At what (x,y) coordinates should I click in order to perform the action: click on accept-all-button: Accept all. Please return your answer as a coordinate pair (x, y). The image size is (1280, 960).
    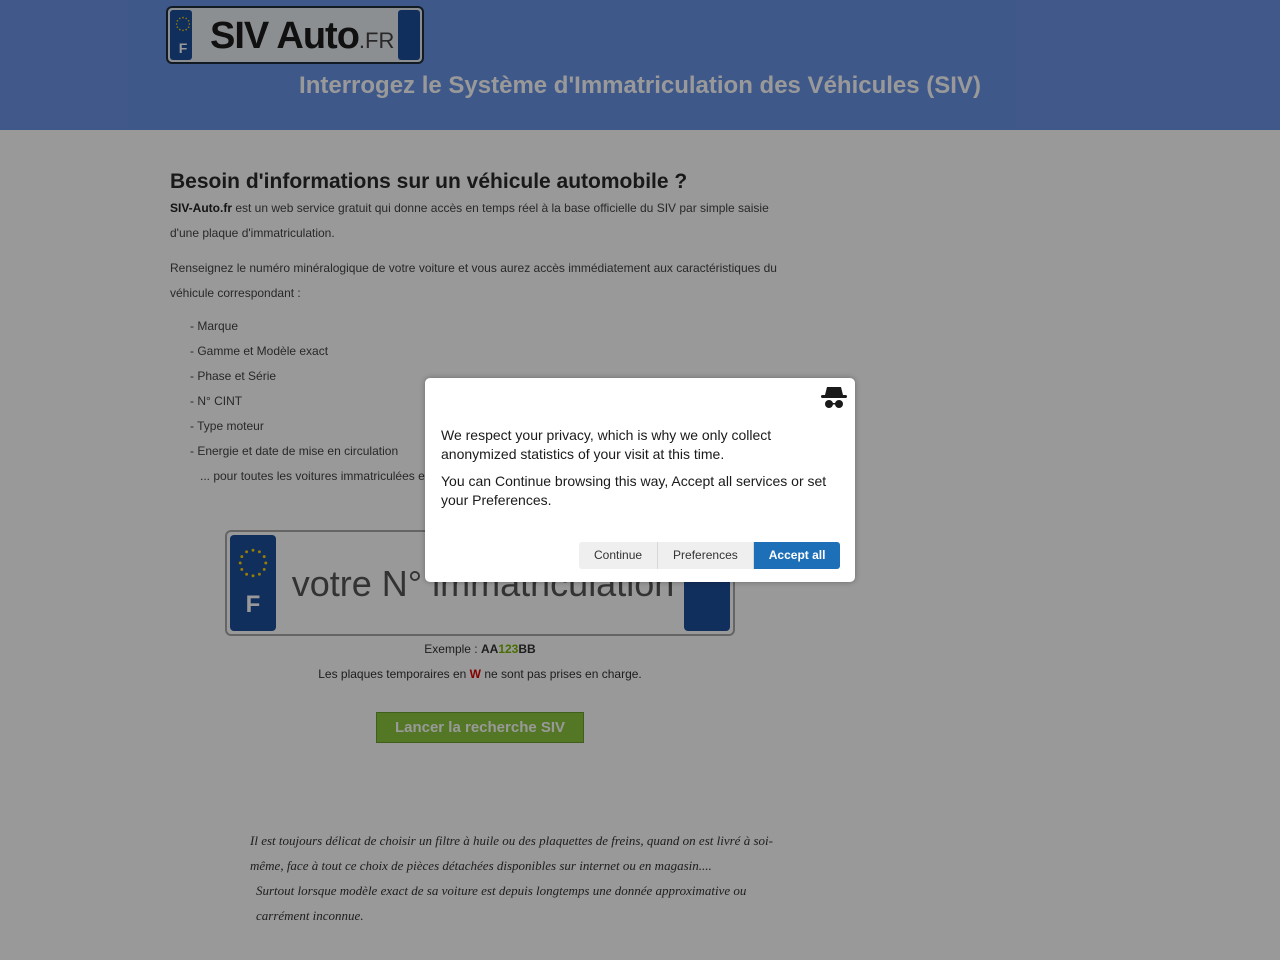
    Looking at the image, I should click on (797, 555).